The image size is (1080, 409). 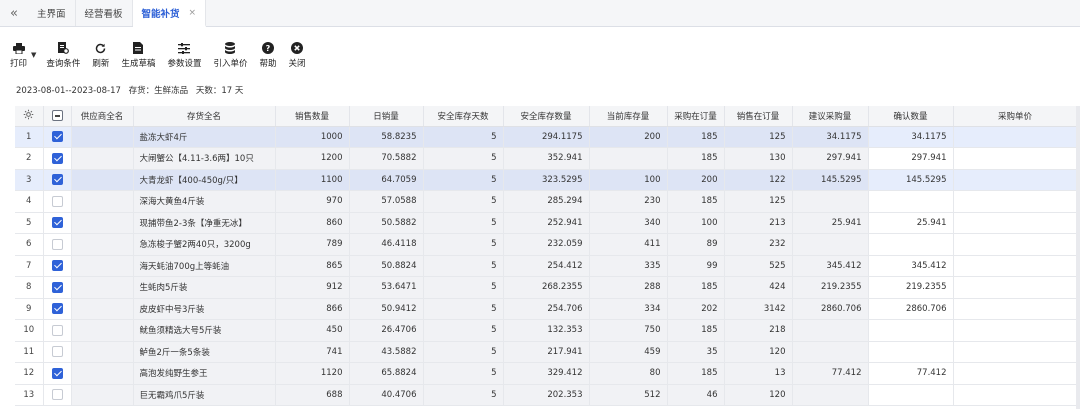 I want to click on import-unit-price-button: 引入单价, so click(x=230, y=56).